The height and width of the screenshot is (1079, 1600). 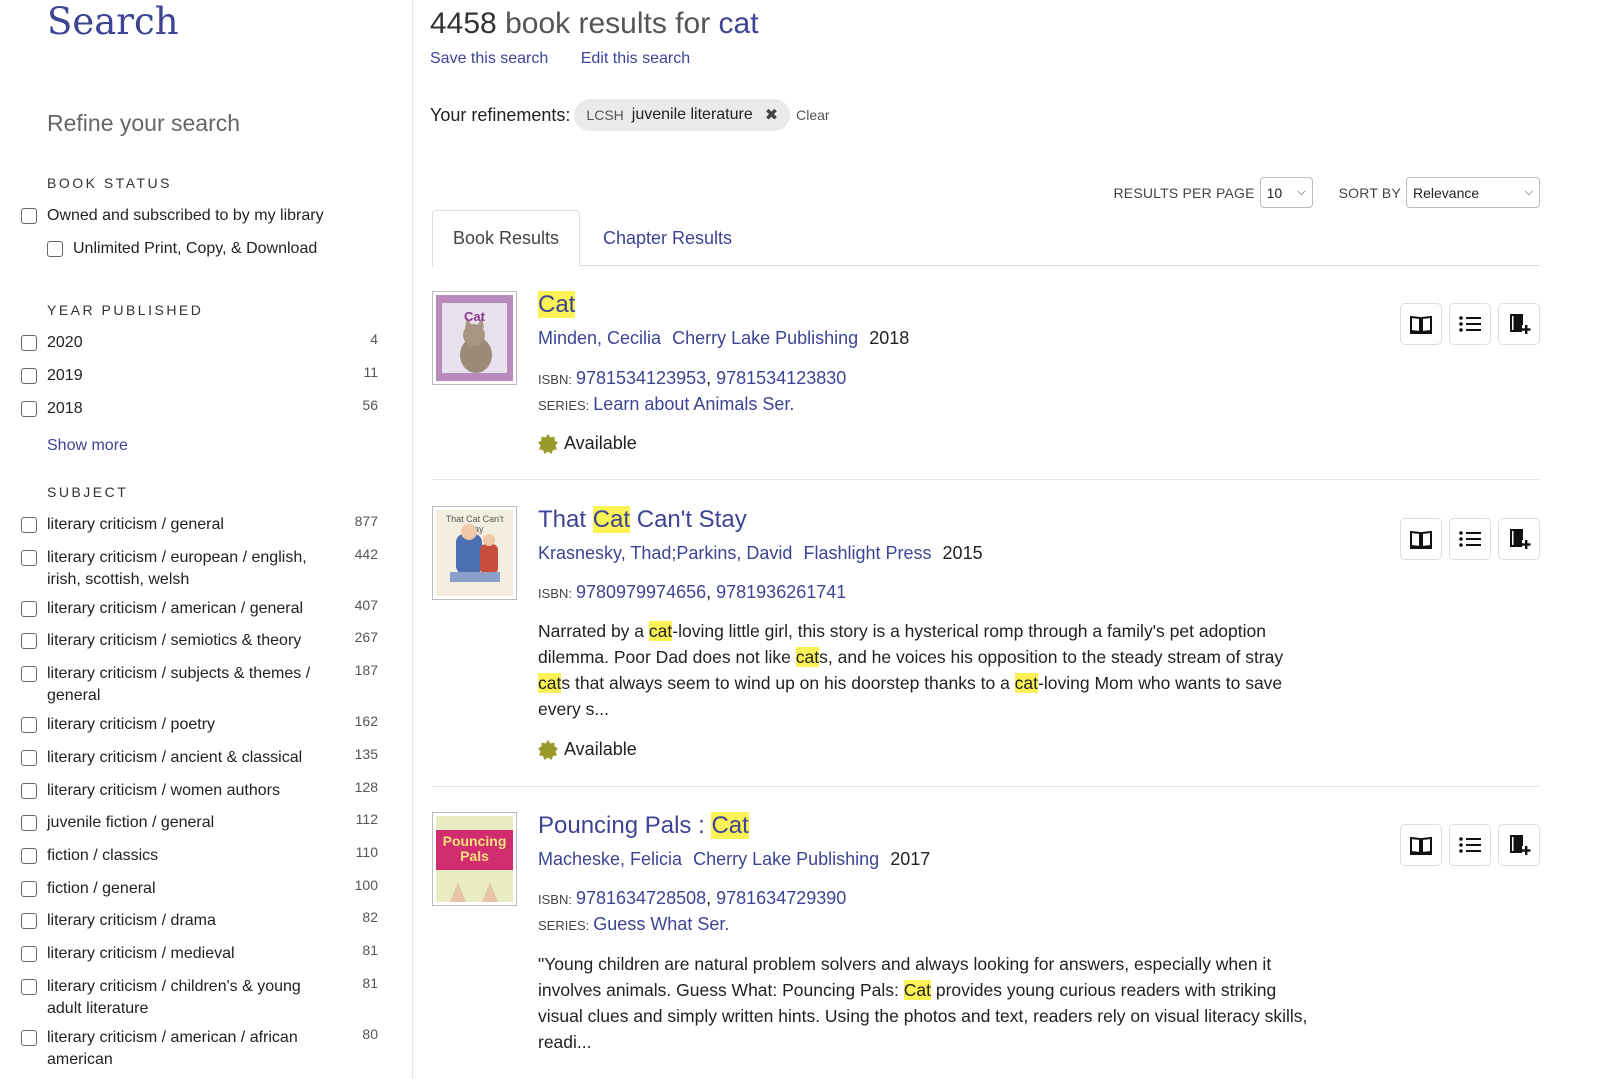 I want to click on save-search-link: Save this search, so click(x=489, y=58).